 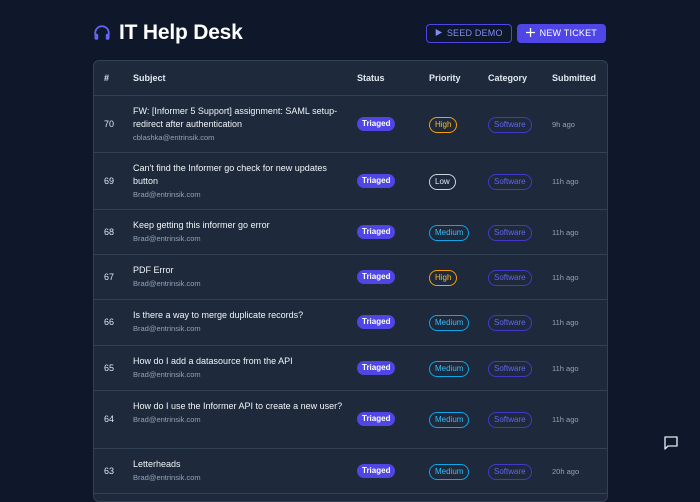 I want to click on column-header-priority: Priority, so click(x=445, y=78).